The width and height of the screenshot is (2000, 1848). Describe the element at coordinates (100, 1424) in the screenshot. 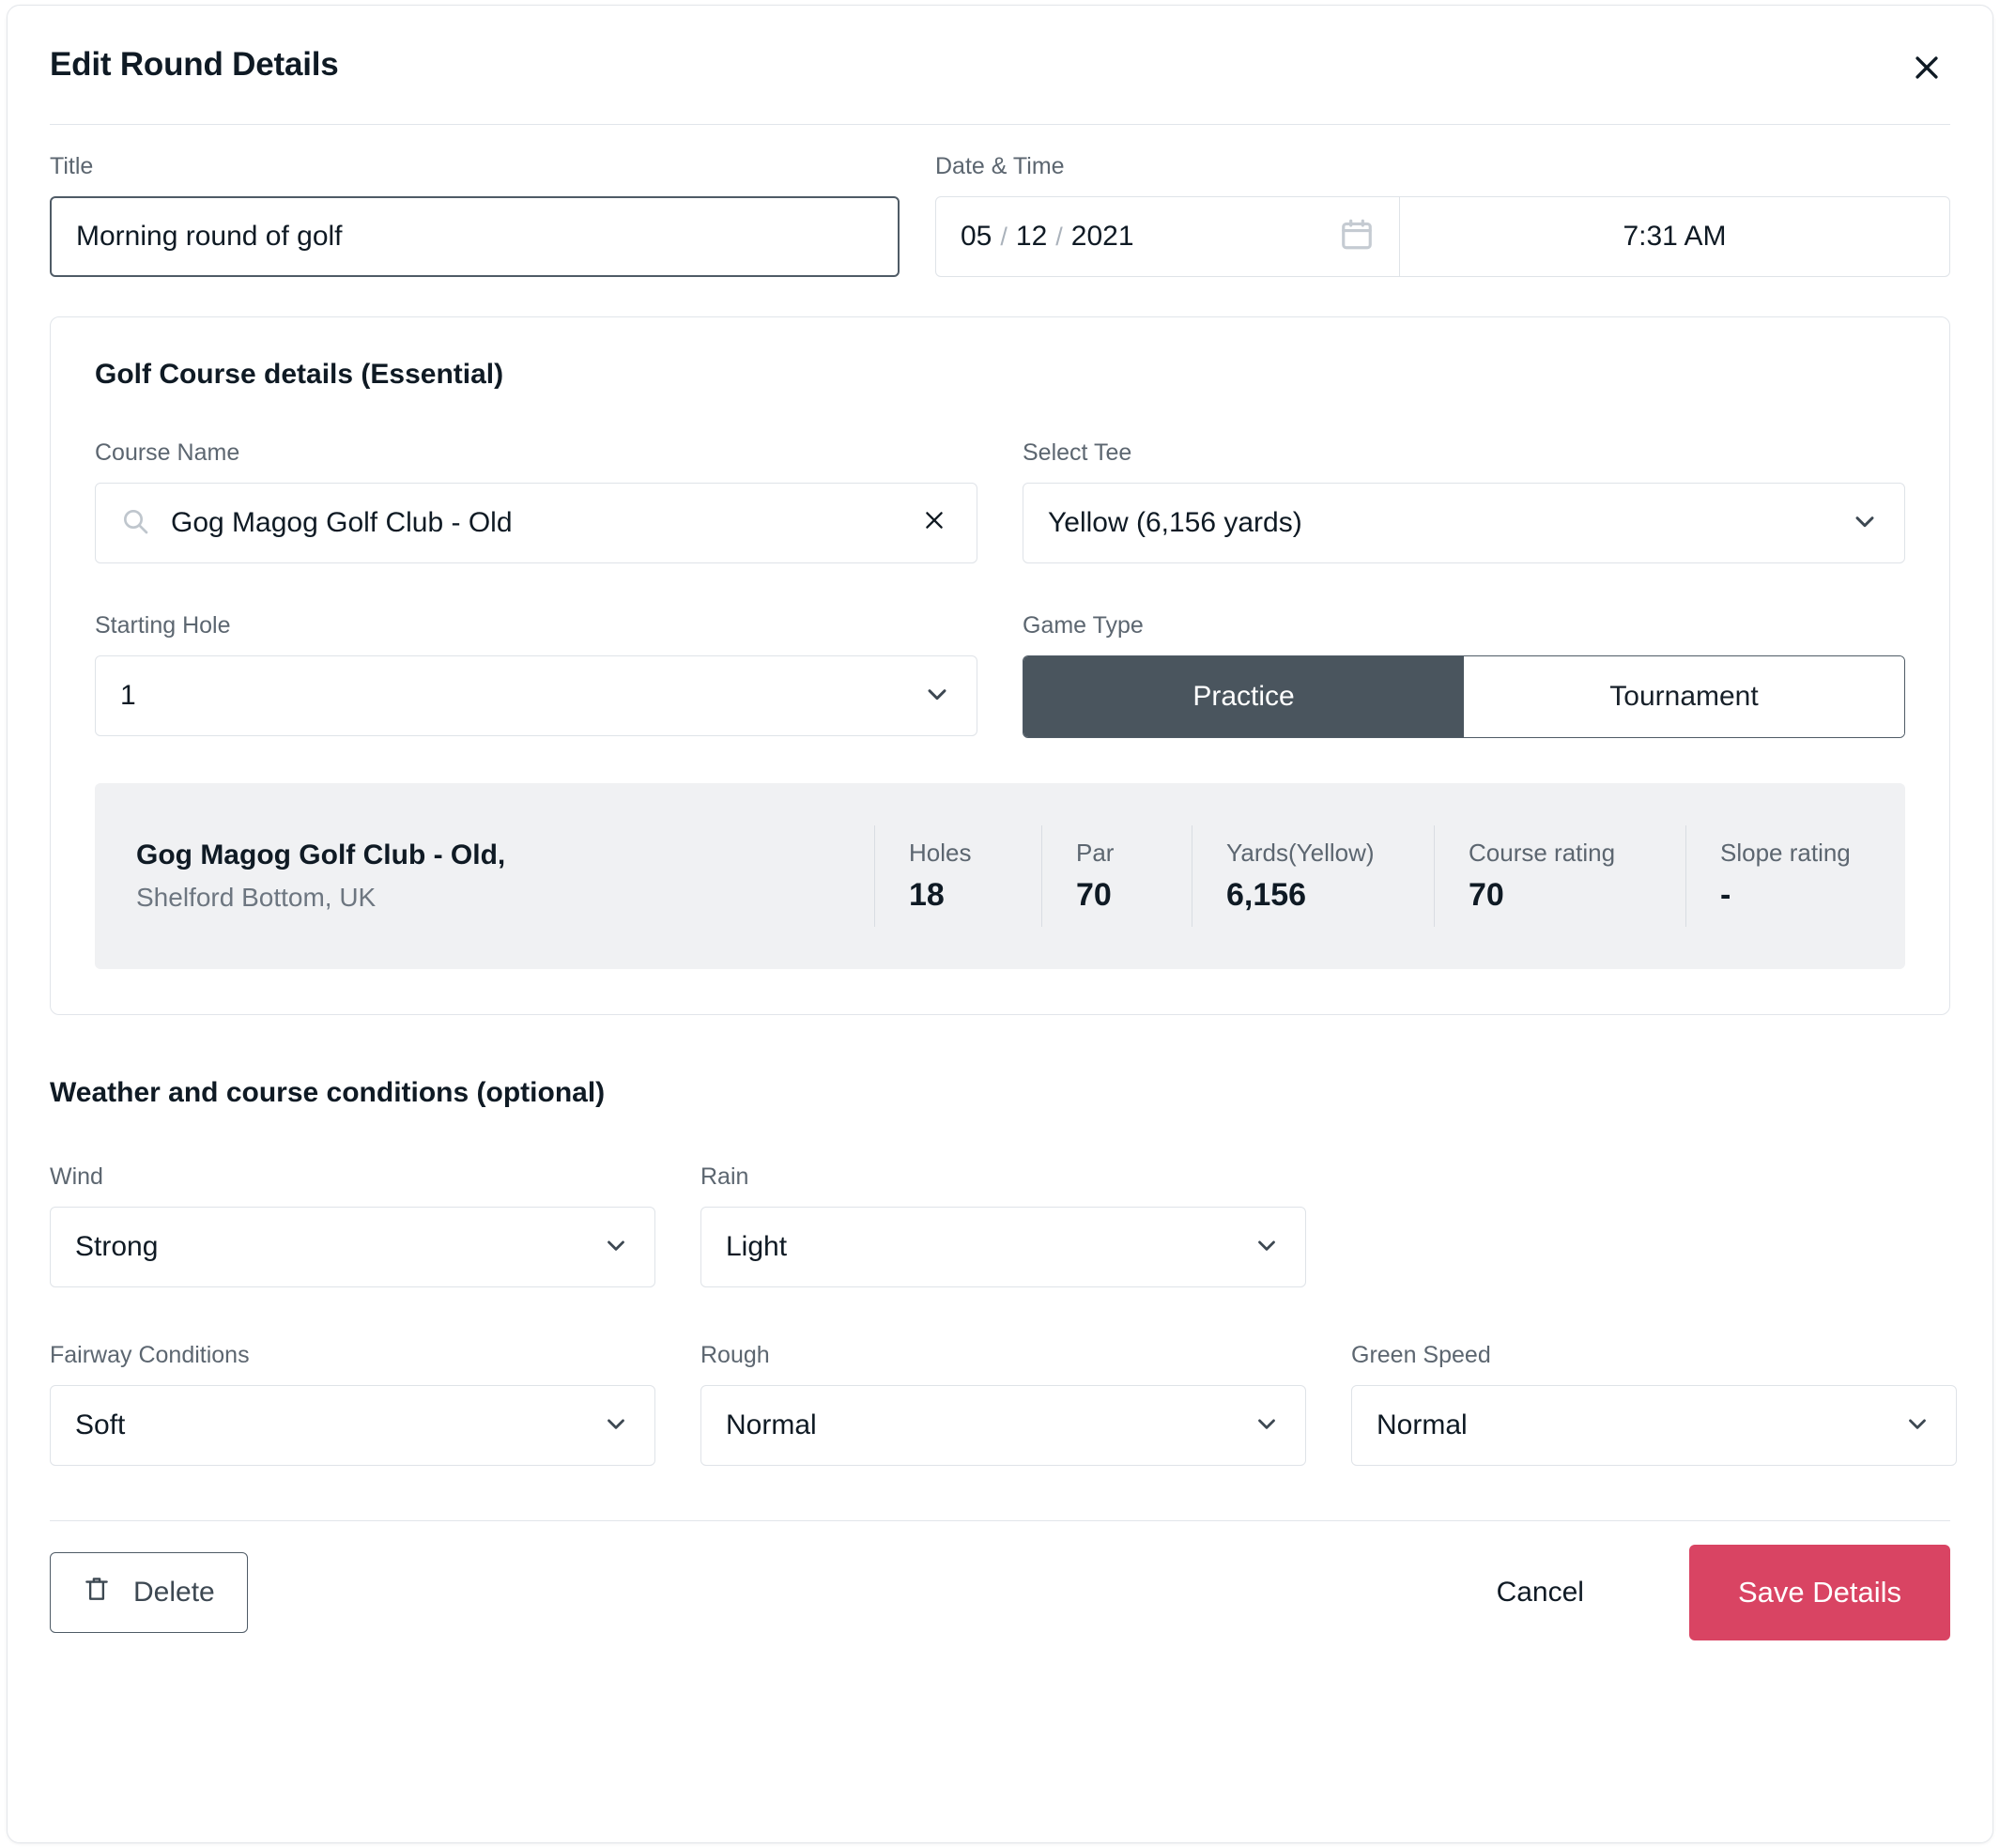

I see `fairway-conditions-value: Soft` at that location.